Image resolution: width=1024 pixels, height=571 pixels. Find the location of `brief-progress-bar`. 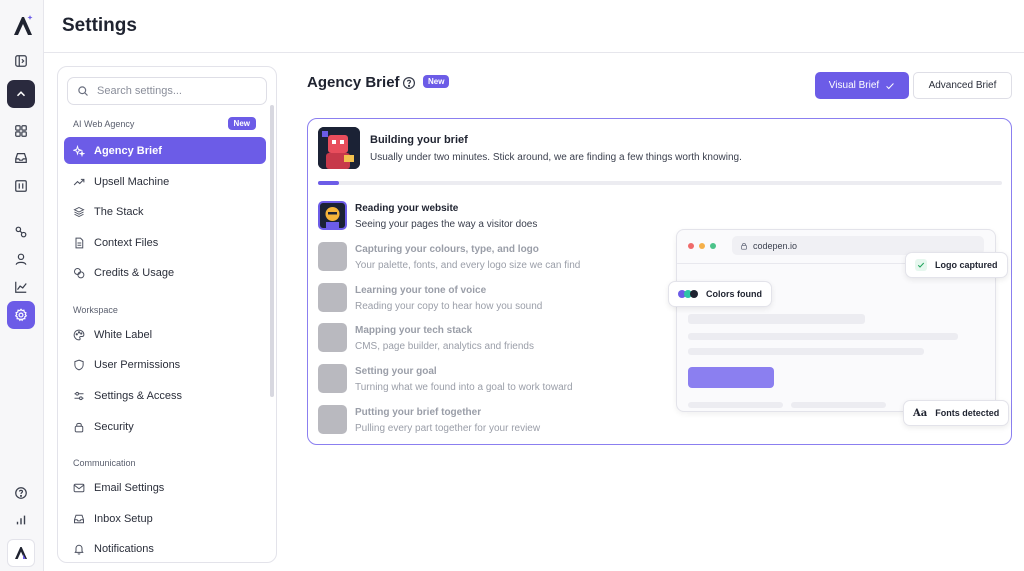

brief-progress-bar is located at coordinates (660, 183).